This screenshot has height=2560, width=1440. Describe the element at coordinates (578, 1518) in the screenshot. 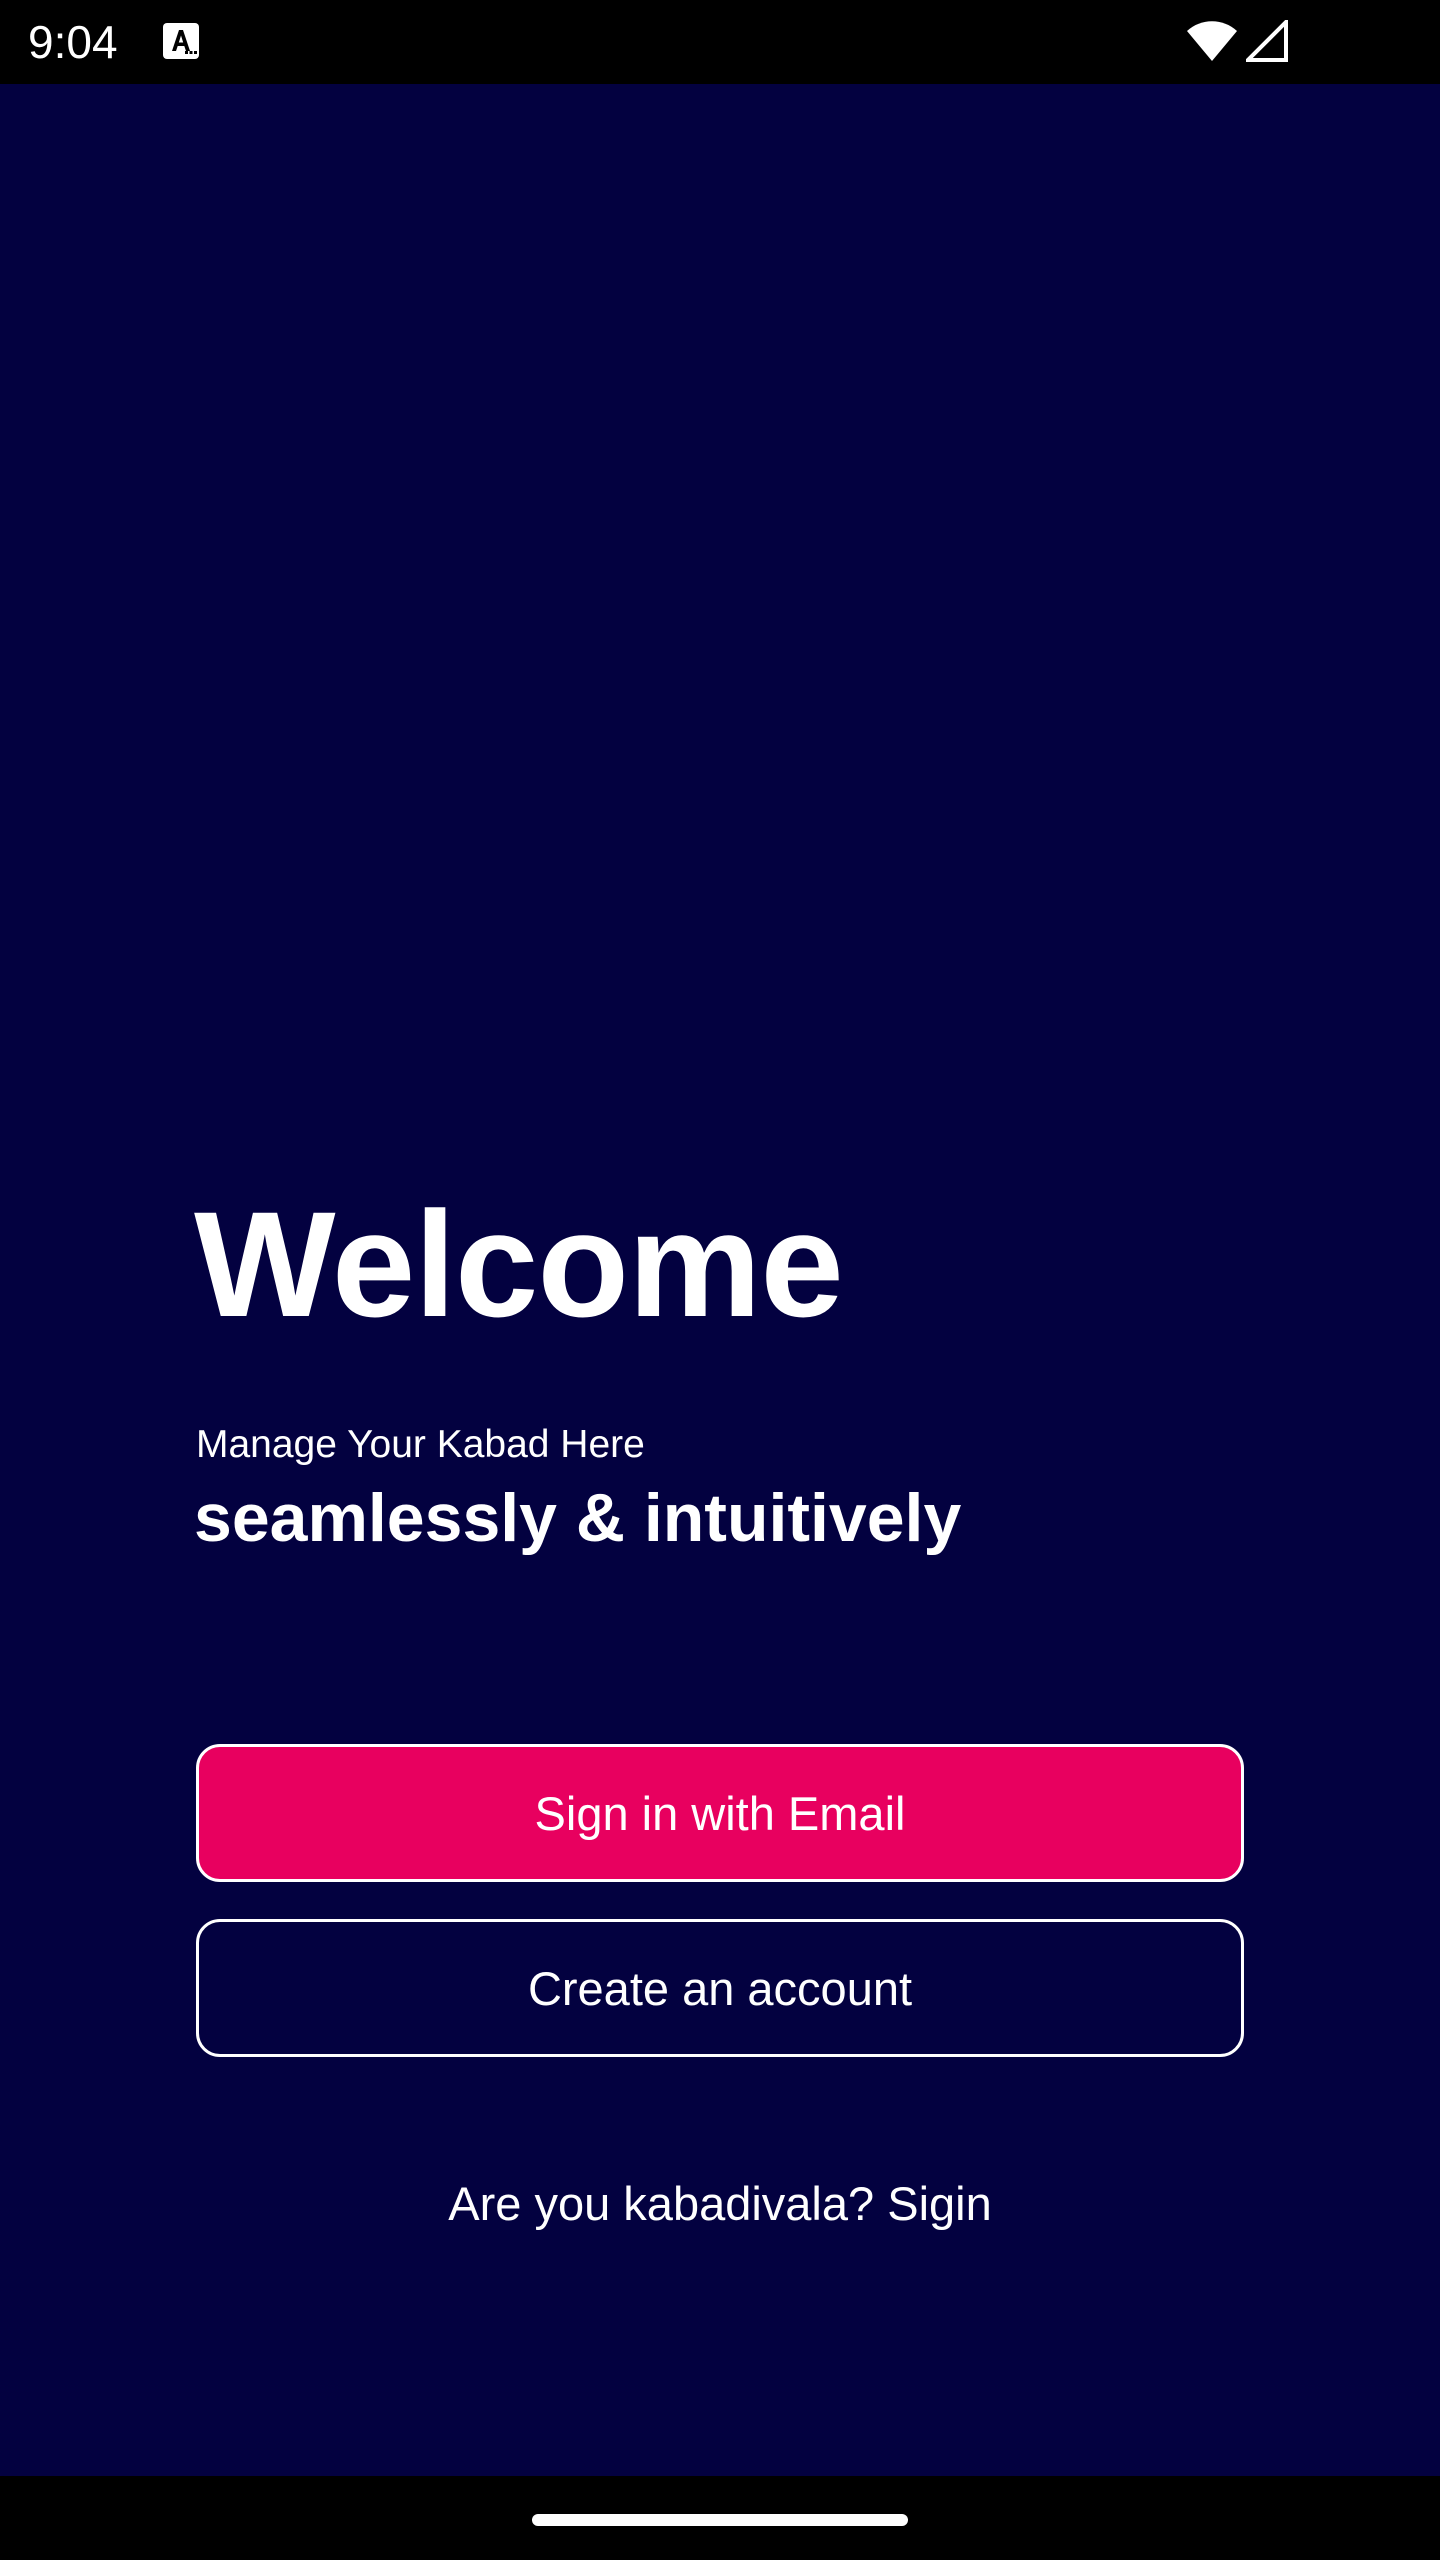

I see `tagline-headline: seamlessly & intuitively` at that location.